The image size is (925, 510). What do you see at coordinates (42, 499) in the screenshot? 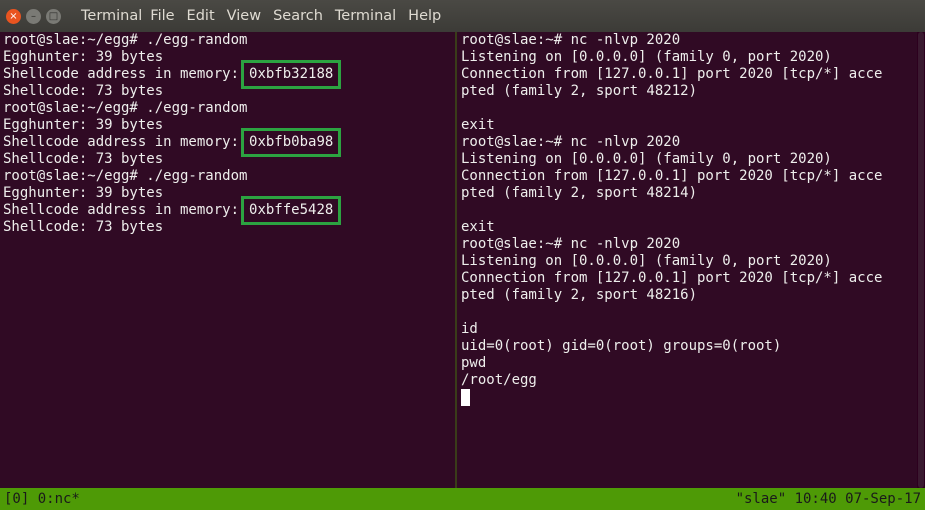
I see `status-window-list: [0] 0:nc*` at bounding box center [42, 499].